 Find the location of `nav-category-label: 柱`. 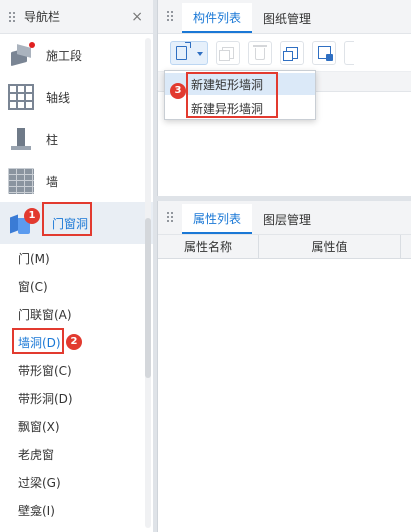

nav-category-label: 柱 is located at coordinates (52, 139).